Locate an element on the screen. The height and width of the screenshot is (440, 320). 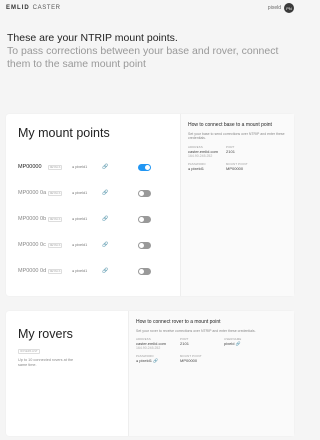
logo-brand: EMLID is located at coordinates (18, 8).